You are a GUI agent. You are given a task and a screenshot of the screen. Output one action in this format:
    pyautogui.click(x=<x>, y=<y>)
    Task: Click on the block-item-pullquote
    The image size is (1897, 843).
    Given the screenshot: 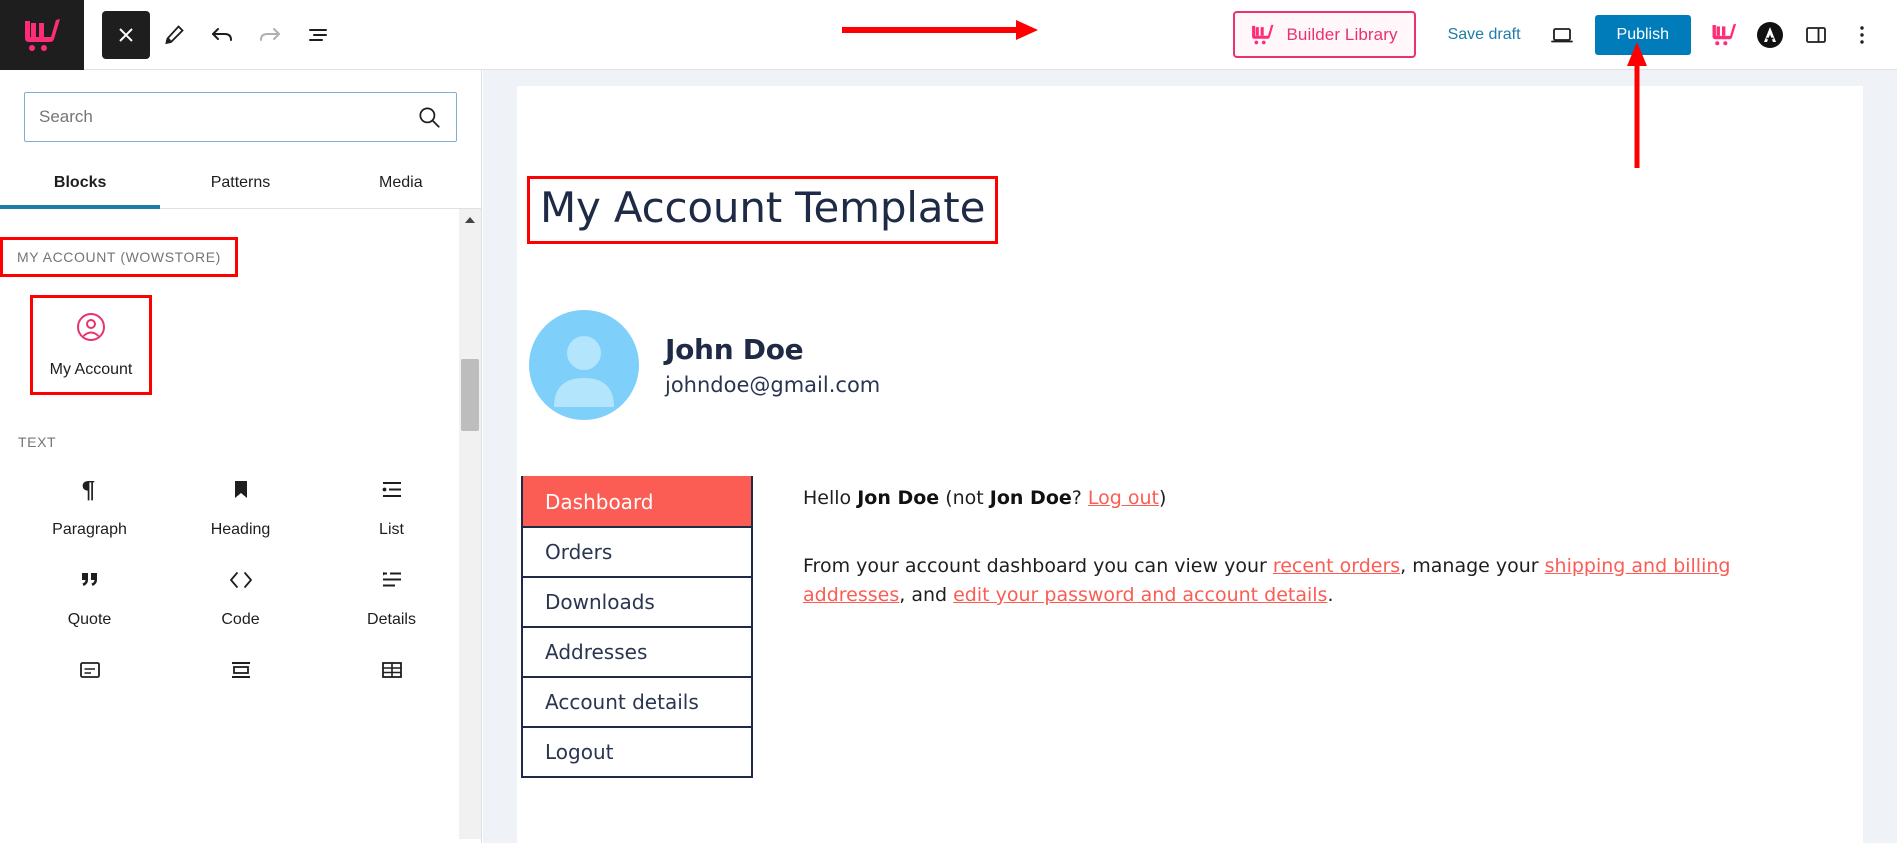 What is the action you would take?
    pyautogui.click(x=240, y=675)
    